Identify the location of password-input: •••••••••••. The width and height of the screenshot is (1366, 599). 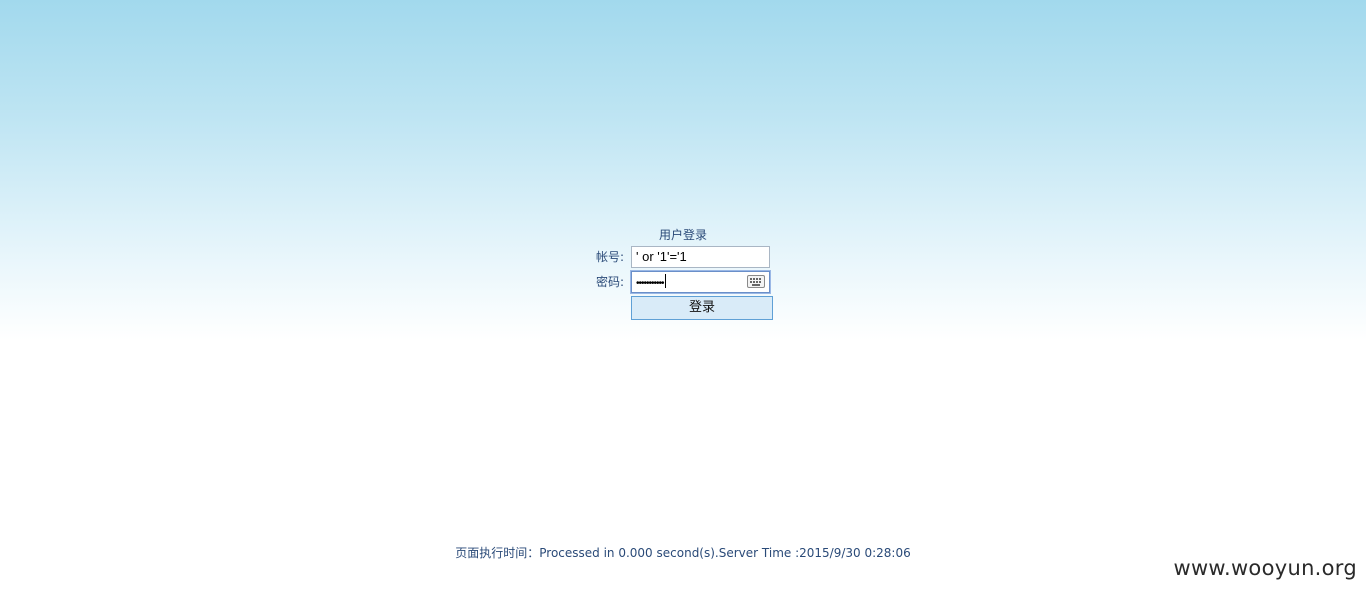
(700, 282).